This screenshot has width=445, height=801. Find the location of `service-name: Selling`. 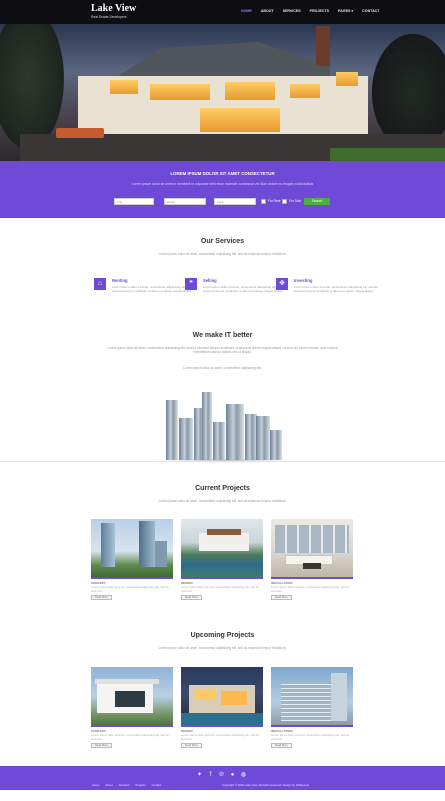

service-name: Selling is located at coordinates (210, 280).